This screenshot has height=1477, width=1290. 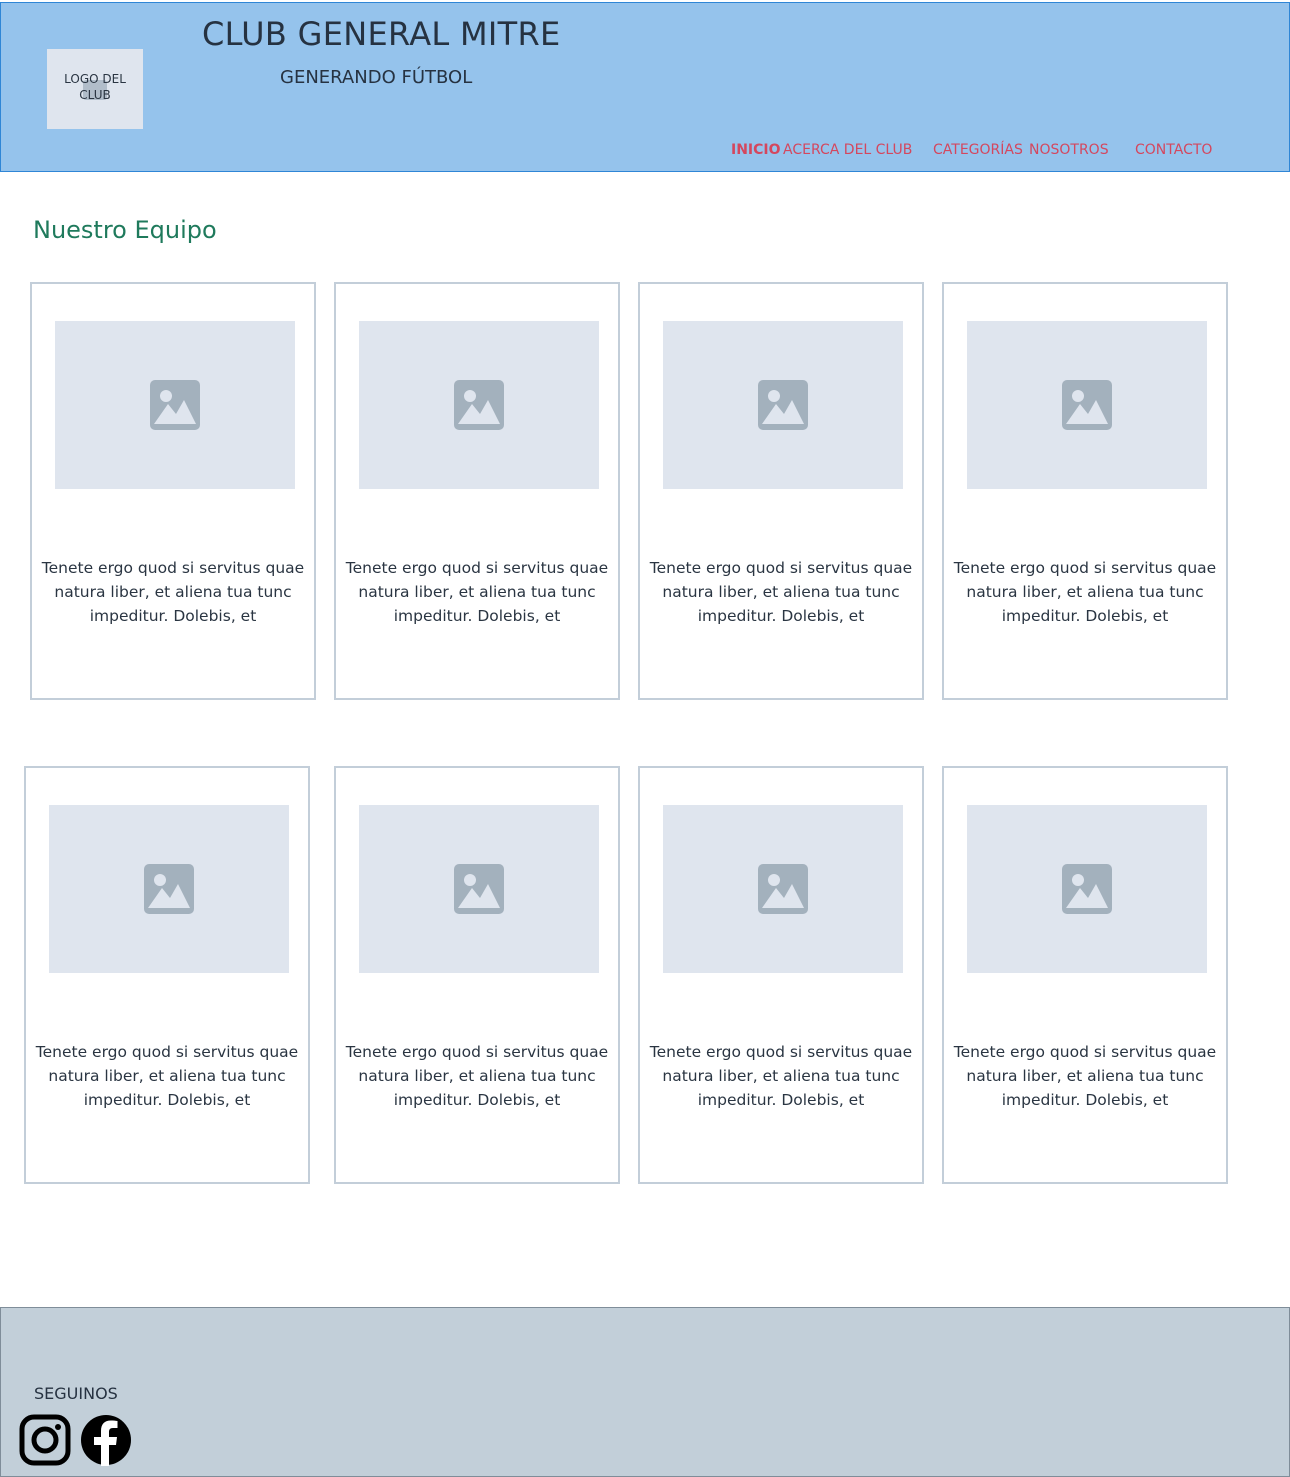 What do you see at coordinates (756, 150) in the screenshot?
I see `nav-inicio: INICIO` at bounding box center [756, 150].